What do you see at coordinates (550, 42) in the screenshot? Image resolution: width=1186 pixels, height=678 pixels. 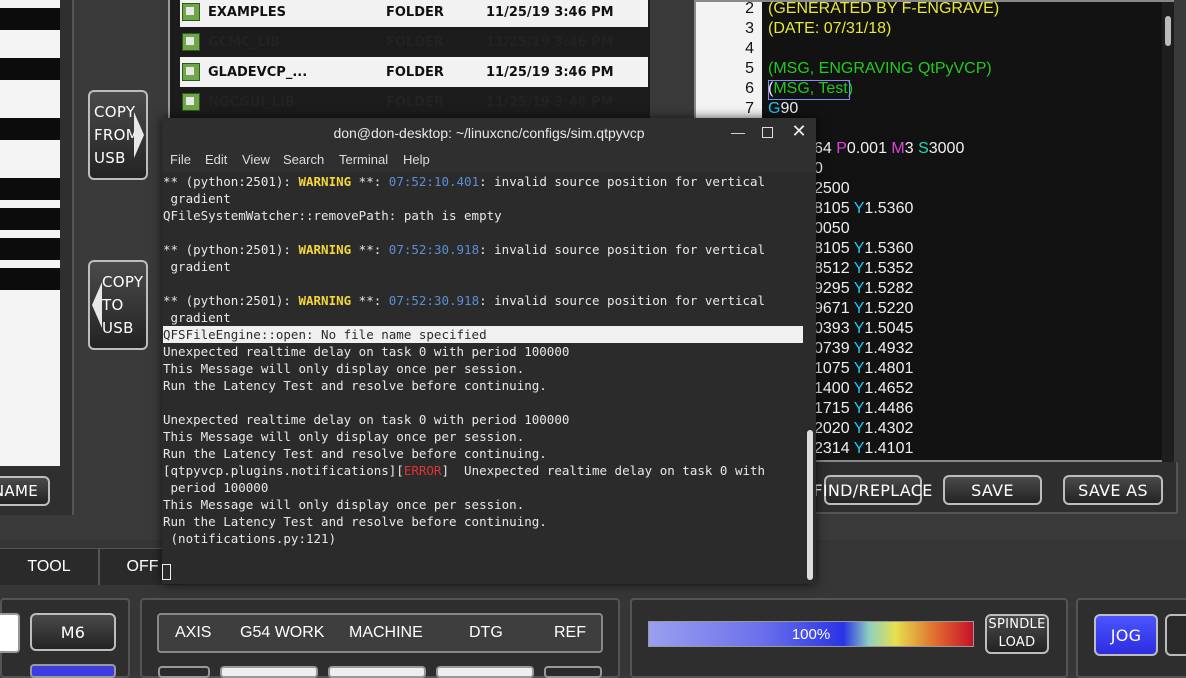 I see `file-date: 11/25/19 3:46 PM` at bounding box center [550, 42].